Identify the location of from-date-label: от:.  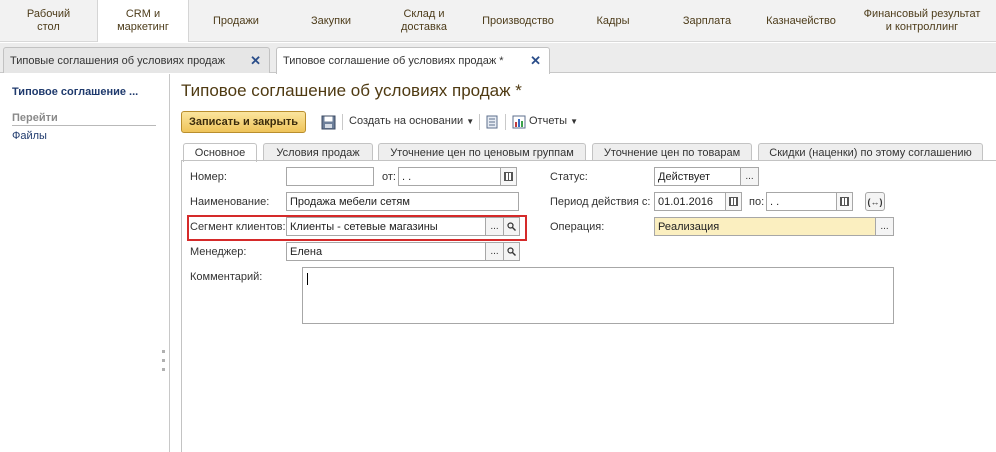
(389, 177).